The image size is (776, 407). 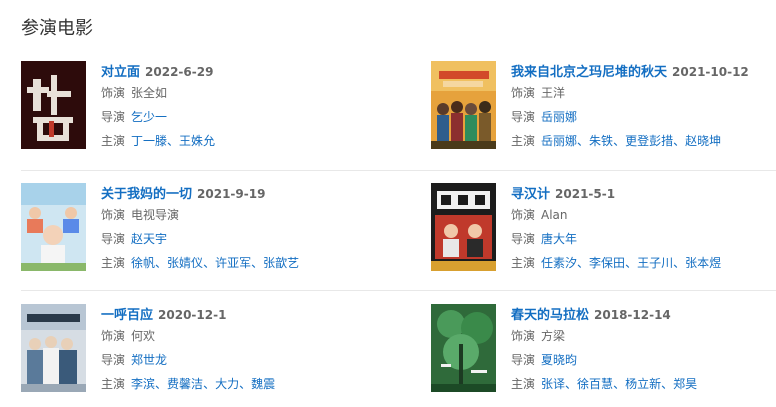 I want to click on role-value: Alan, so click(x=554, y=215).